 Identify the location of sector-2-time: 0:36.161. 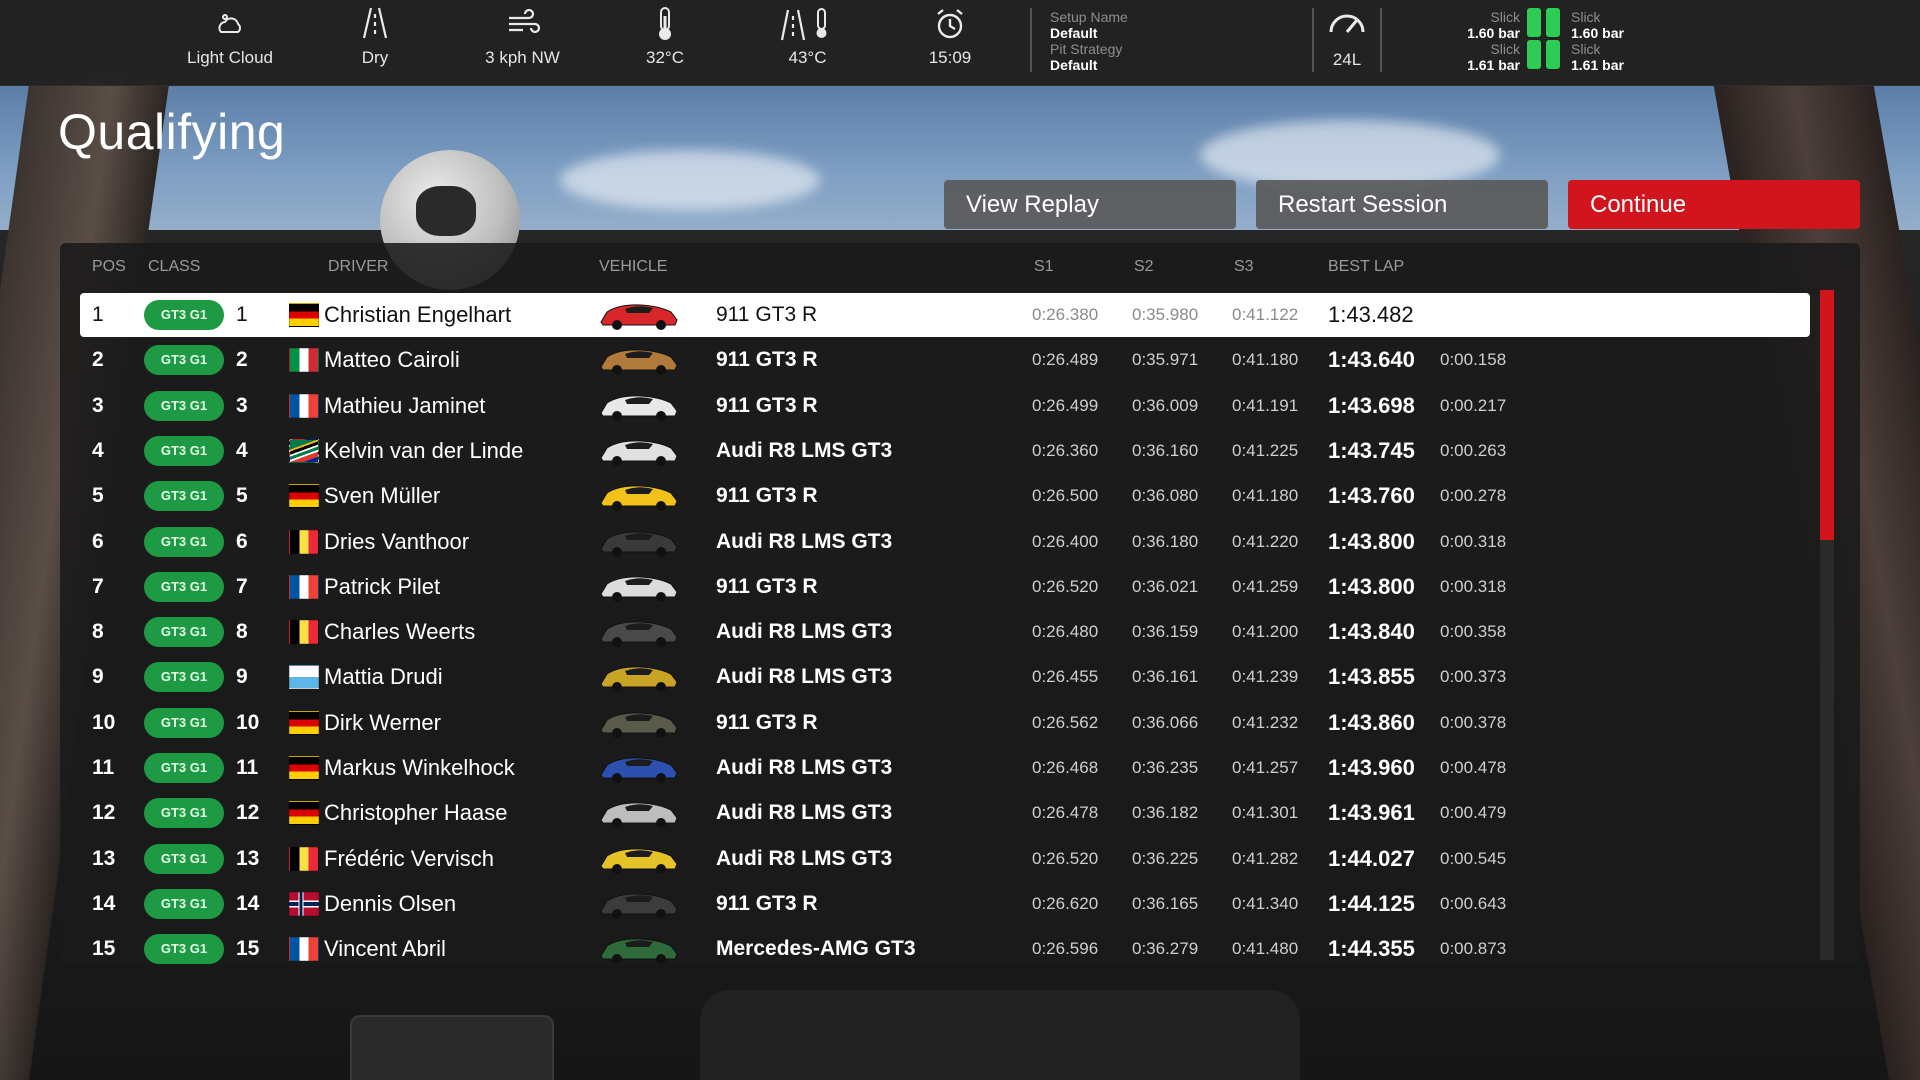
(1165, 676).